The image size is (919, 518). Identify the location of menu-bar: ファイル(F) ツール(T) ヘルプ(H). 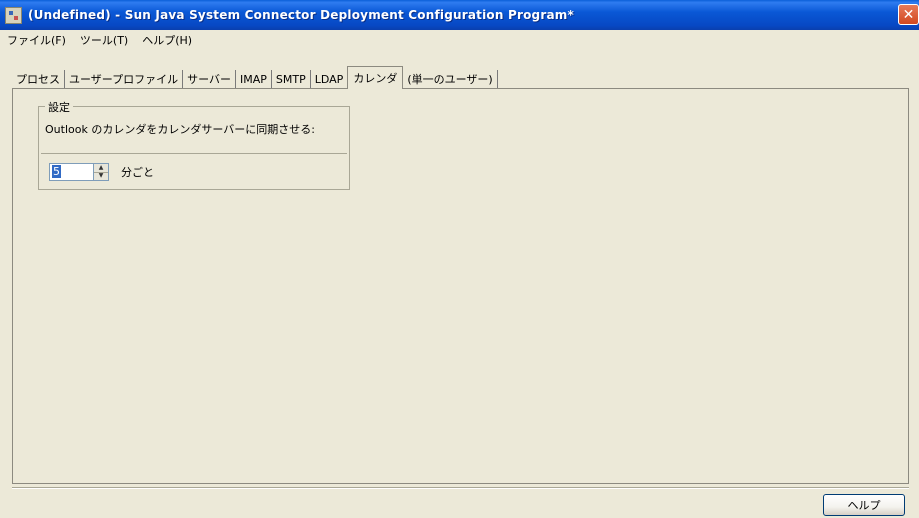
(459, 39).